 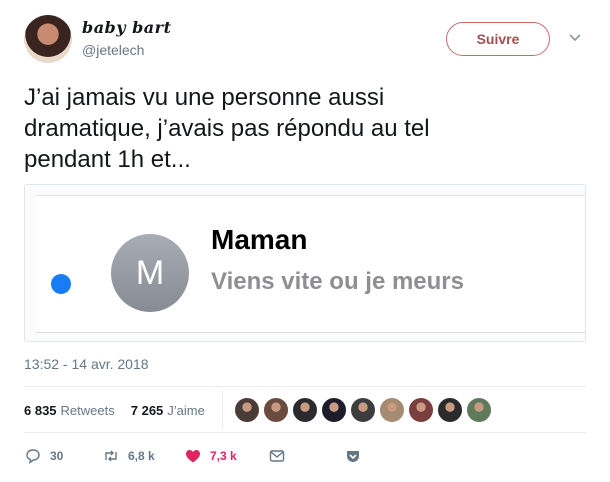 I want to click on message-preview-text: Viens vite ou je meurs, so click(x=337, y=281).